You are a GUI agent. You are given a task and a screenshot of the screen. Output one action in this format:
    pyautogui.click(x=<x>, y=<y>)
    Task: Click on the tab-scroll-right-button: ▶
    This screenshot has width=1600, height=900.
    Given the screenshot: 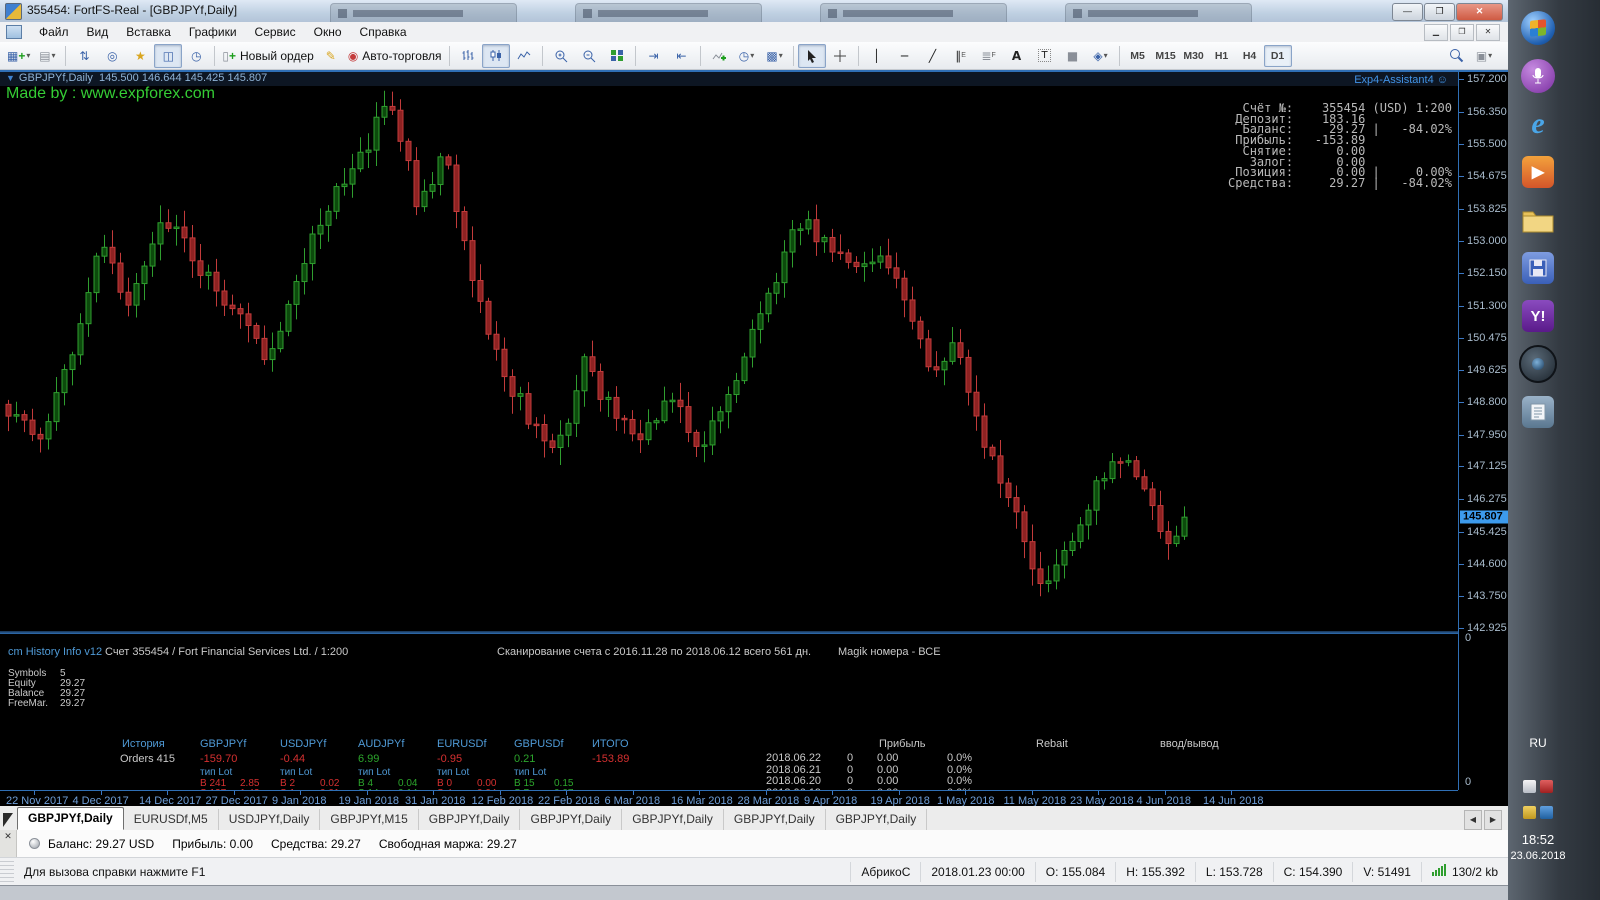 What is the action you would take?
    pyautogui.click(x=1493, y=820)
    